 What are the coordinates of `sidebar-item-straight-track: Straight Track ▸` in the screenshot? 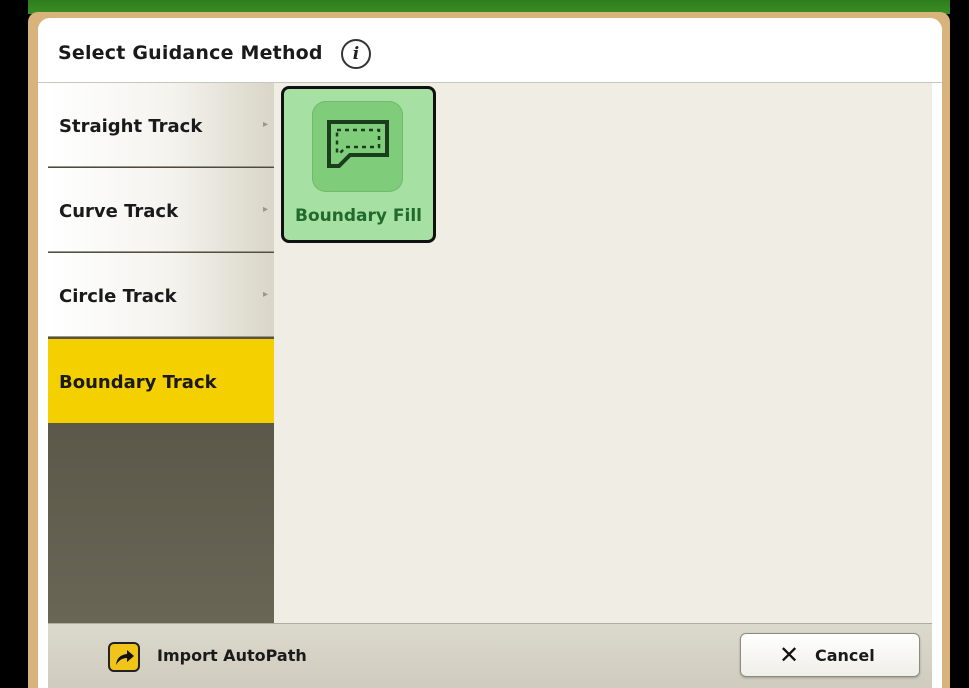 It's located at (161, 125).